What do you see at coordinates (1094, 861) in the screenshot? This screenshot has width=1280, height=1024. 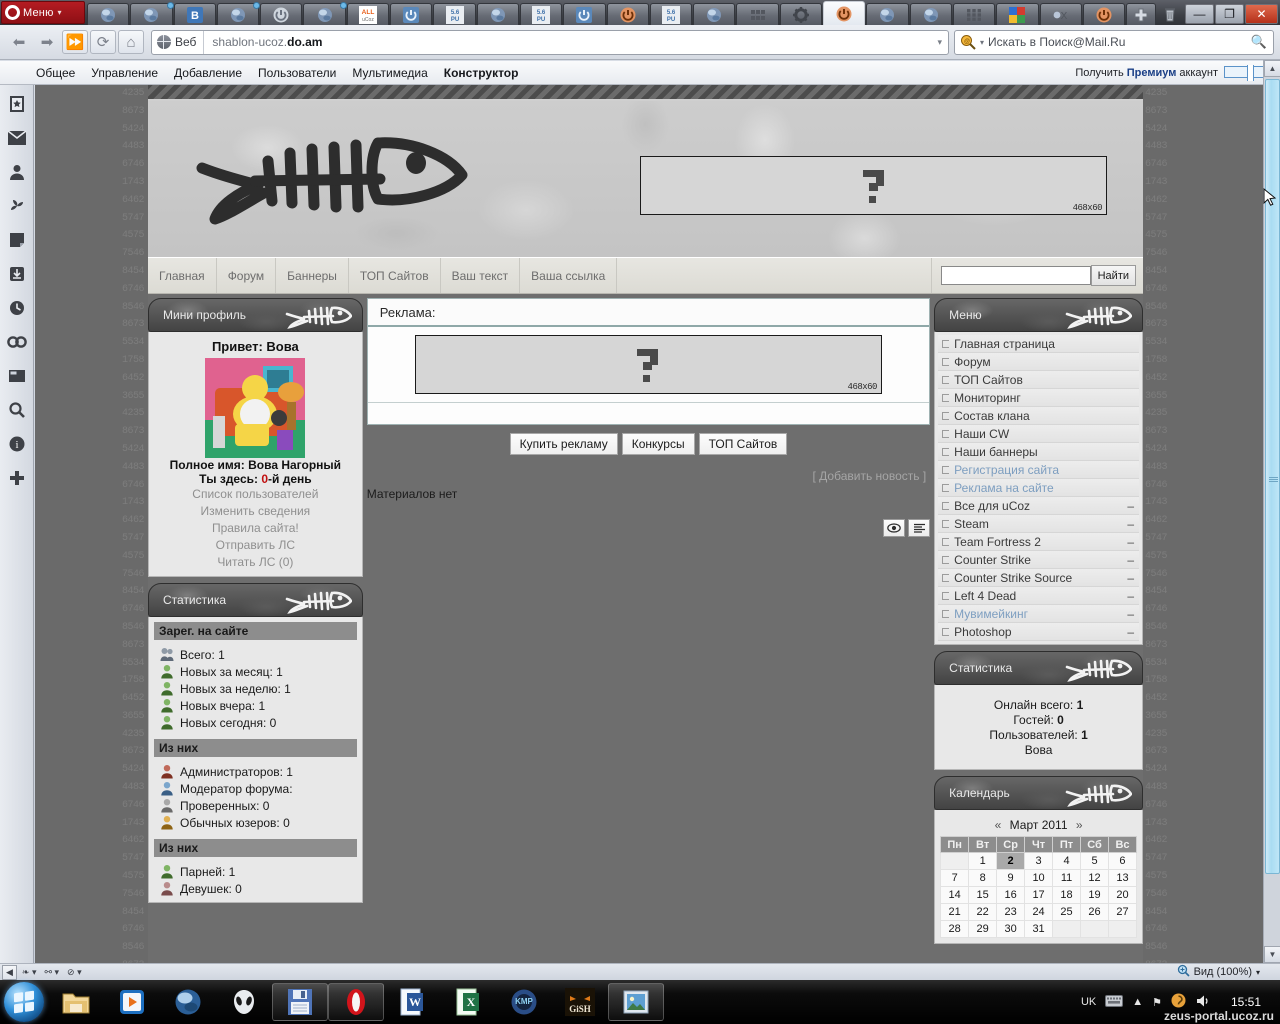 I see `calendar-day-5: 5` at bounding box center [1094, 861].